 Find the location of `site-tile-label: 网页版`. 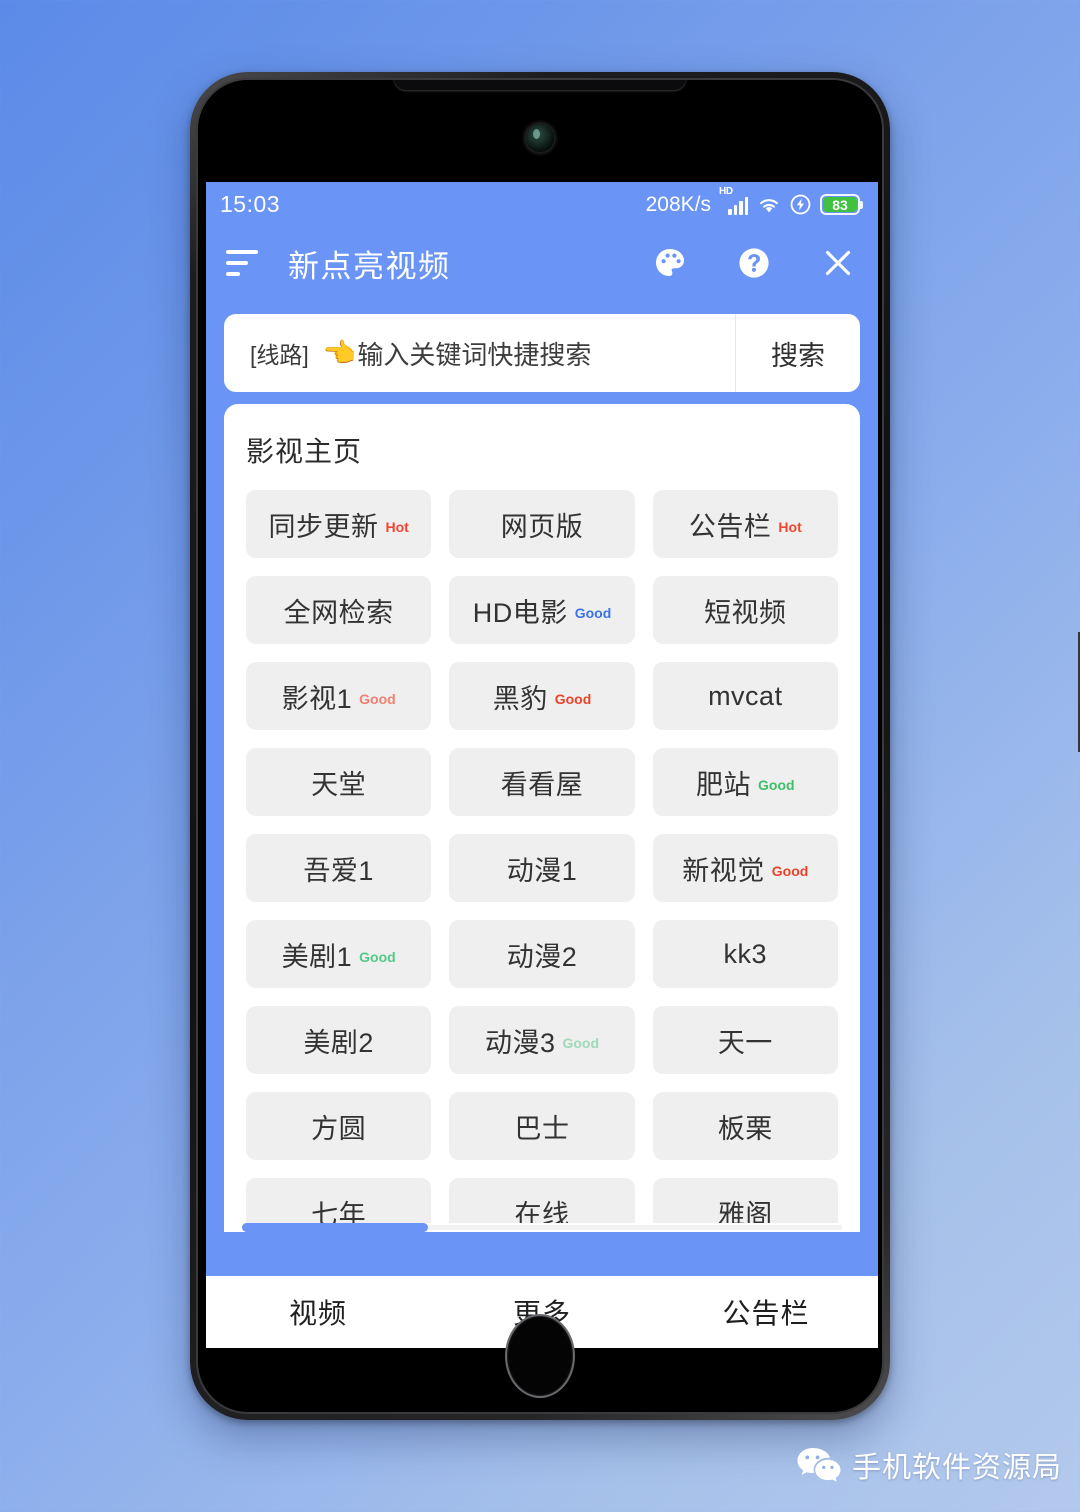

site-tile-label: 网页版 is located at coordinates (542, 526).